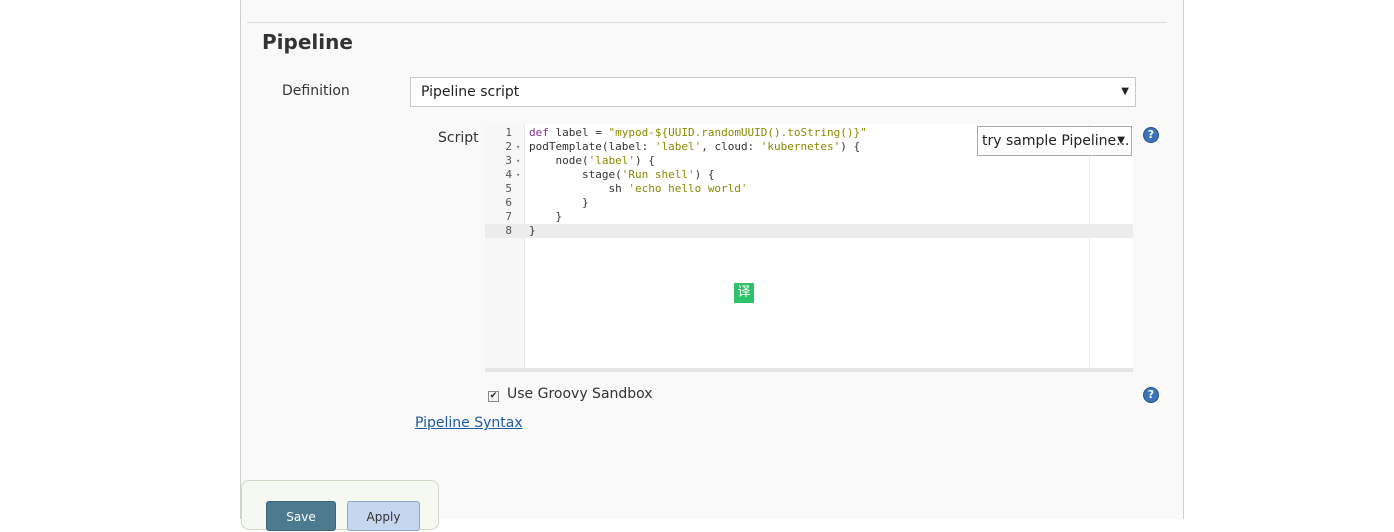  What do you see at coordinates (508, 216) in the screenshot?
I see `line-number: 7` at bounding box center [508, 216].